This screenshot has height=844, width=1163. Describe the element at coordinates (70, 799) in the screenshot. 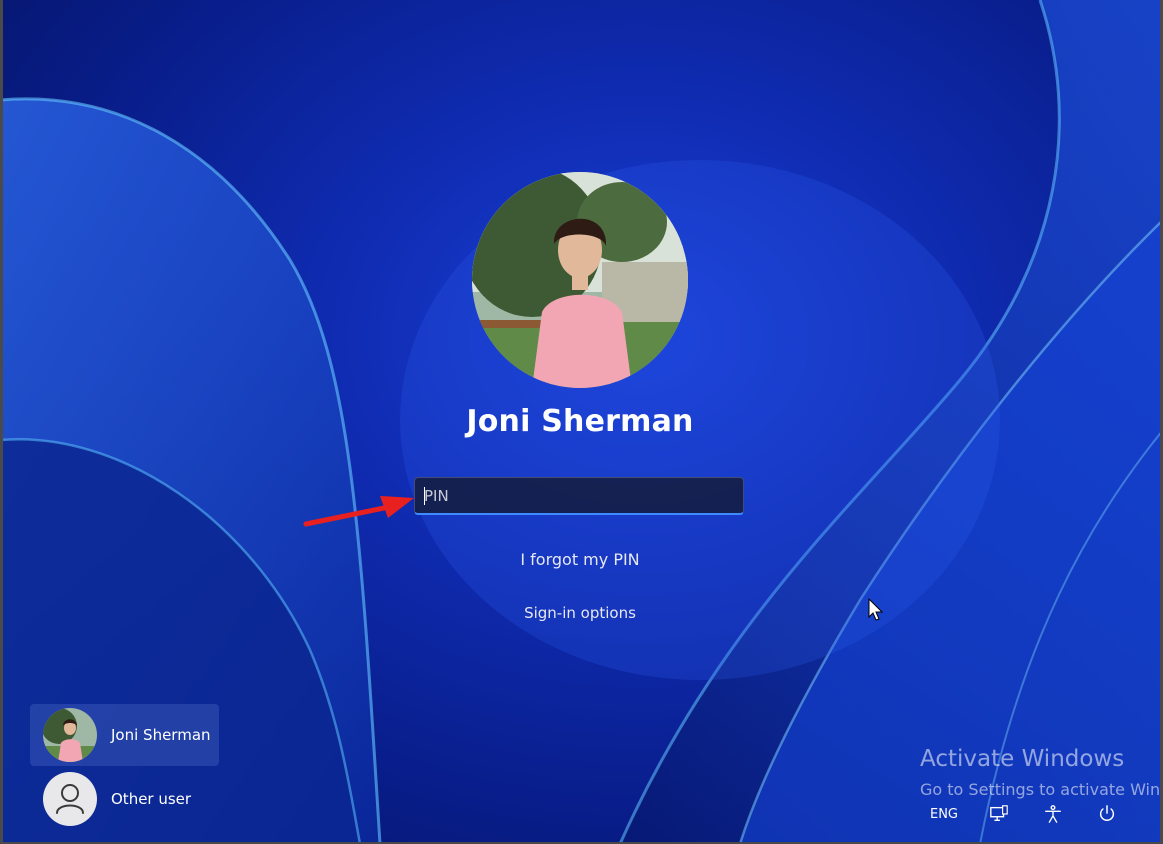

I see `person-icon` at that location.